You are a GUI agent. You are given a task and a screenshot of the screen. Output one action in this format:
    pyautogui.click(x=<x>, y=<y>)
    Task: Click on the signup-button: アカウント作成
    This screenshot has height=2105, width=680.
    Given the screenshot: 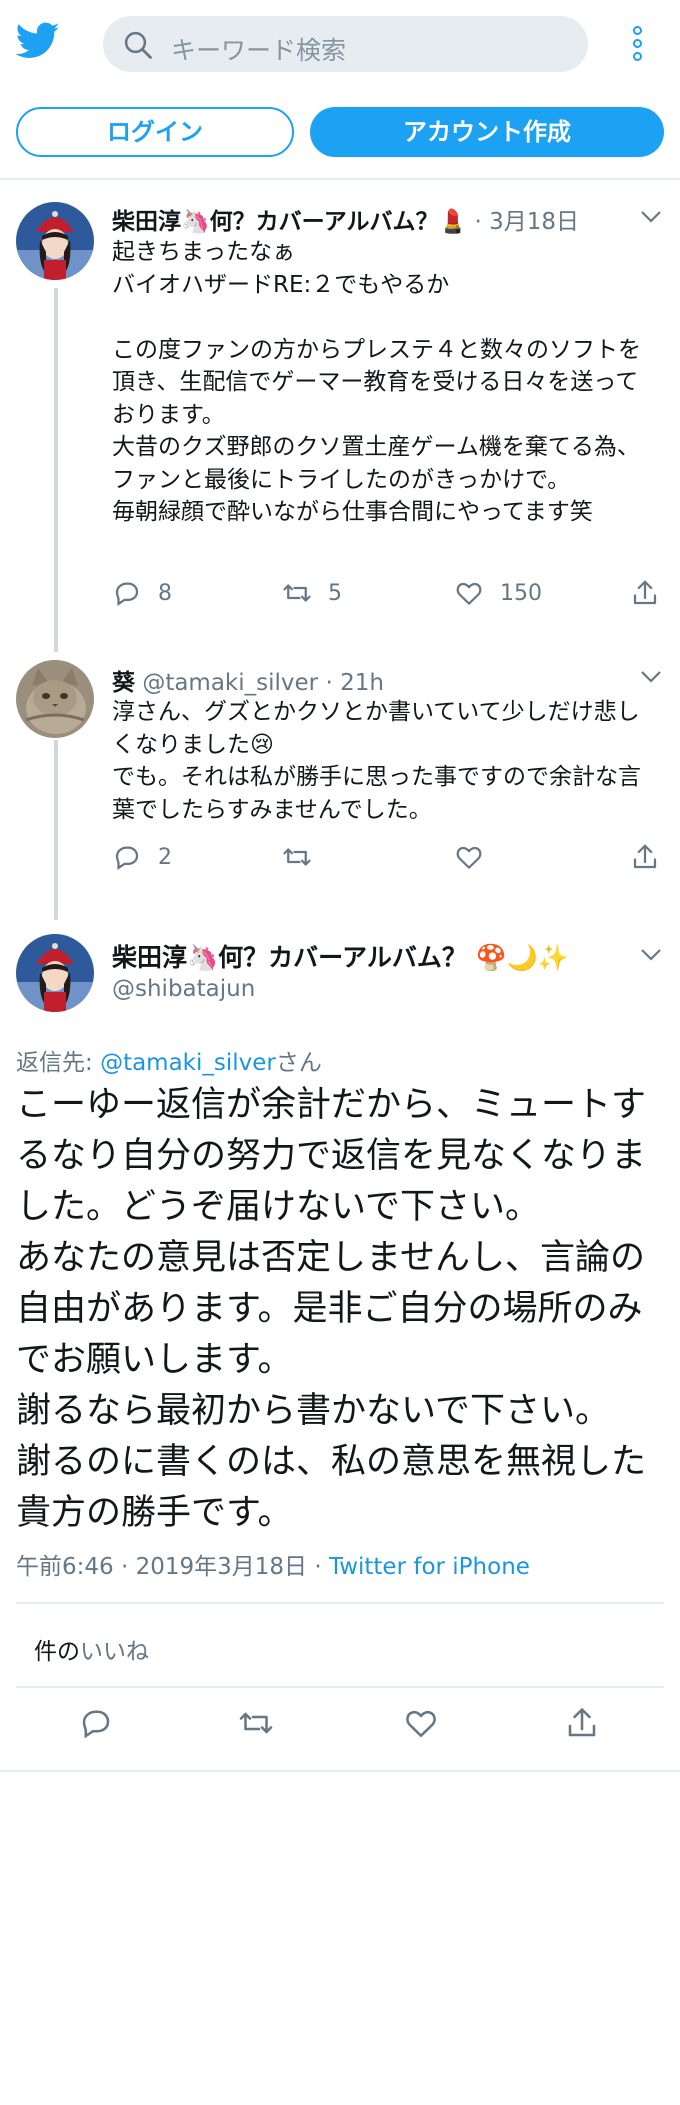 What is the action you would take?
    pyautogui.click(x=487, y=132)
    